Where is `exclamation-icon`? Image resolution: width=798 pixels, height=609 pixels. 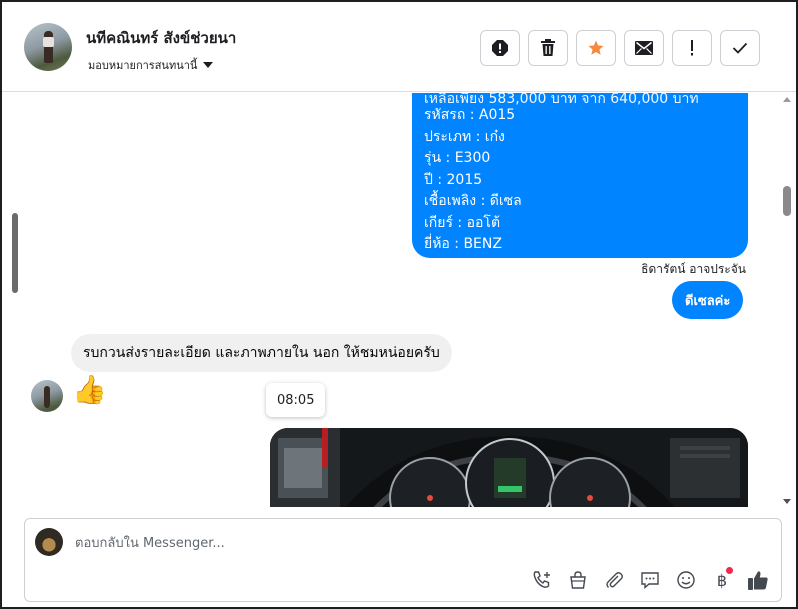 exclamation-icon is located at coordinates (692, 48).